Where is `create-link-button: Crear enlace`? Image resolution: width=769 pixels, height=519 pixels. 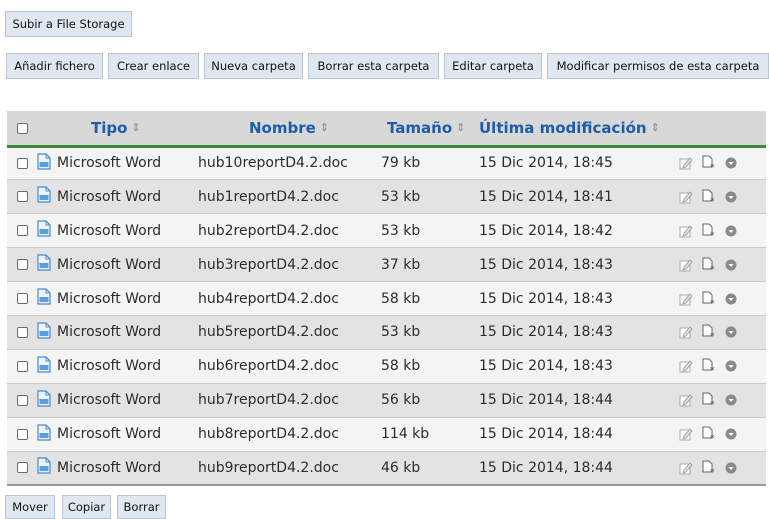
create-link-button: Crear enlace is located at coordinates (153, 66).